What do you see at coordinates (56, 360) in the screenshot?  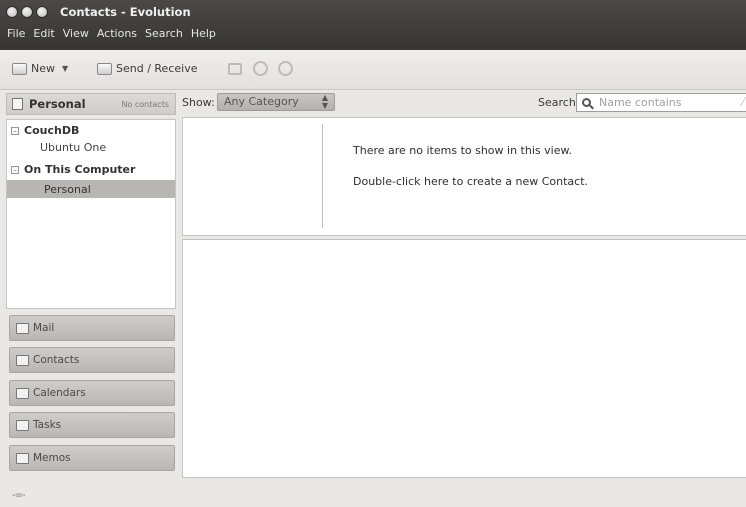 I see `switcher-label: Contacts` at bounding box center [56, 360].